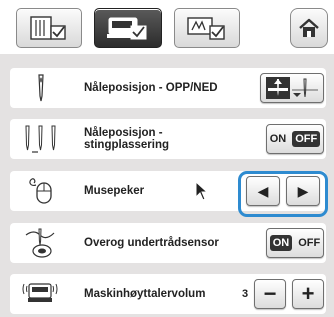 The image size is (334, 317). What do you see at coordinates (245, 294) in the screenshot?
I see `volume-value: 3` at bounding box center [245, 294].